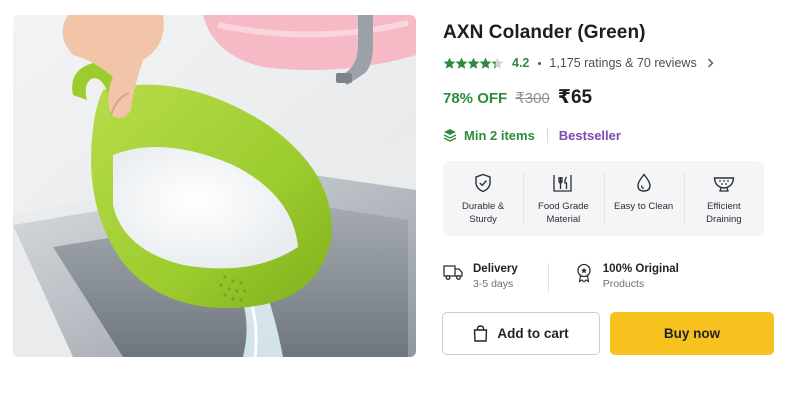 The height and width of the screenshot is (400, 800). What do you see at coordinates (724, 213) in the screenshot?
I see `feature-label: Efficient Draining` at bounding box center [724, 213].